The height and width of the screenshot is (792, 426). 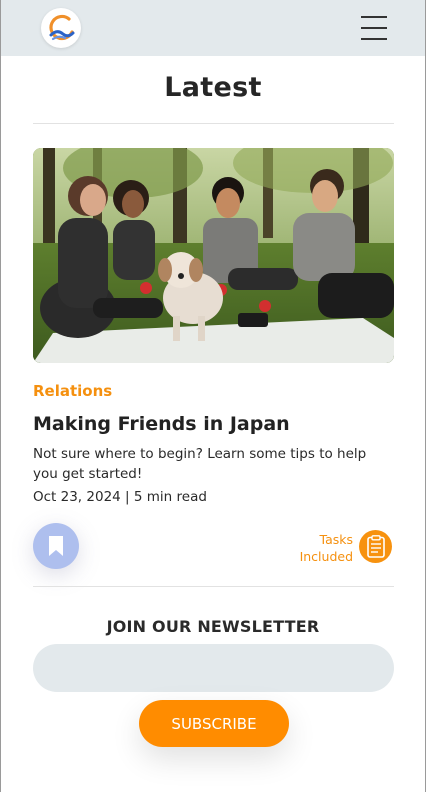 I want to click on article-category: Relations, so click(x=72, y=391).